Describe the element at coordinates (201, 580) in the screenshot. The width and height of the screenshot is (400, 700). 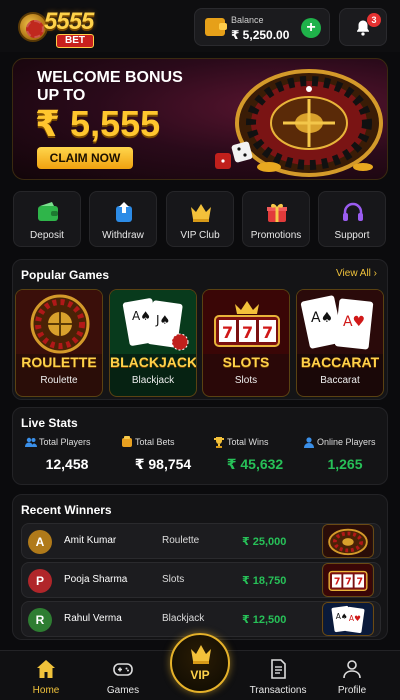
I see `winner-row: P Pooja Sharma Slots ₹ 18,750 7 7 7` at that location.